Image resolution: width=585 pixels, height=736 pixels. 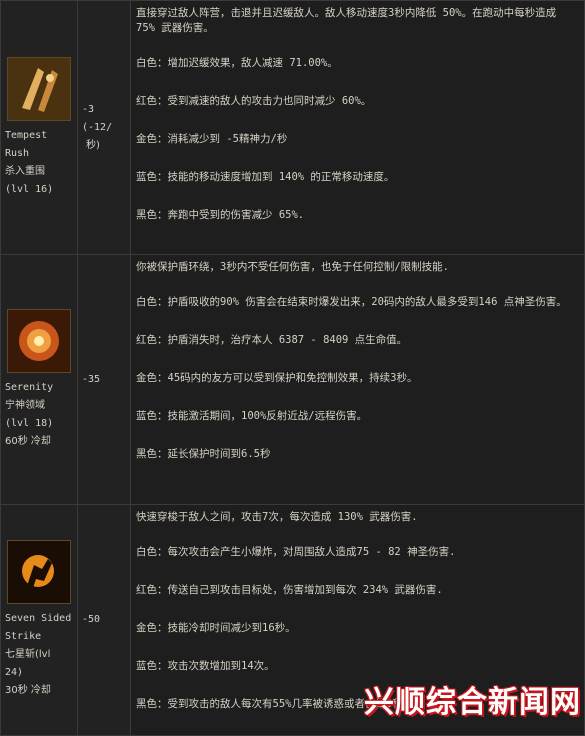 What do you see at coordinates (91, 379) in the screenshot?
I see `cost-line: -35` at bounding box center [91, 379].